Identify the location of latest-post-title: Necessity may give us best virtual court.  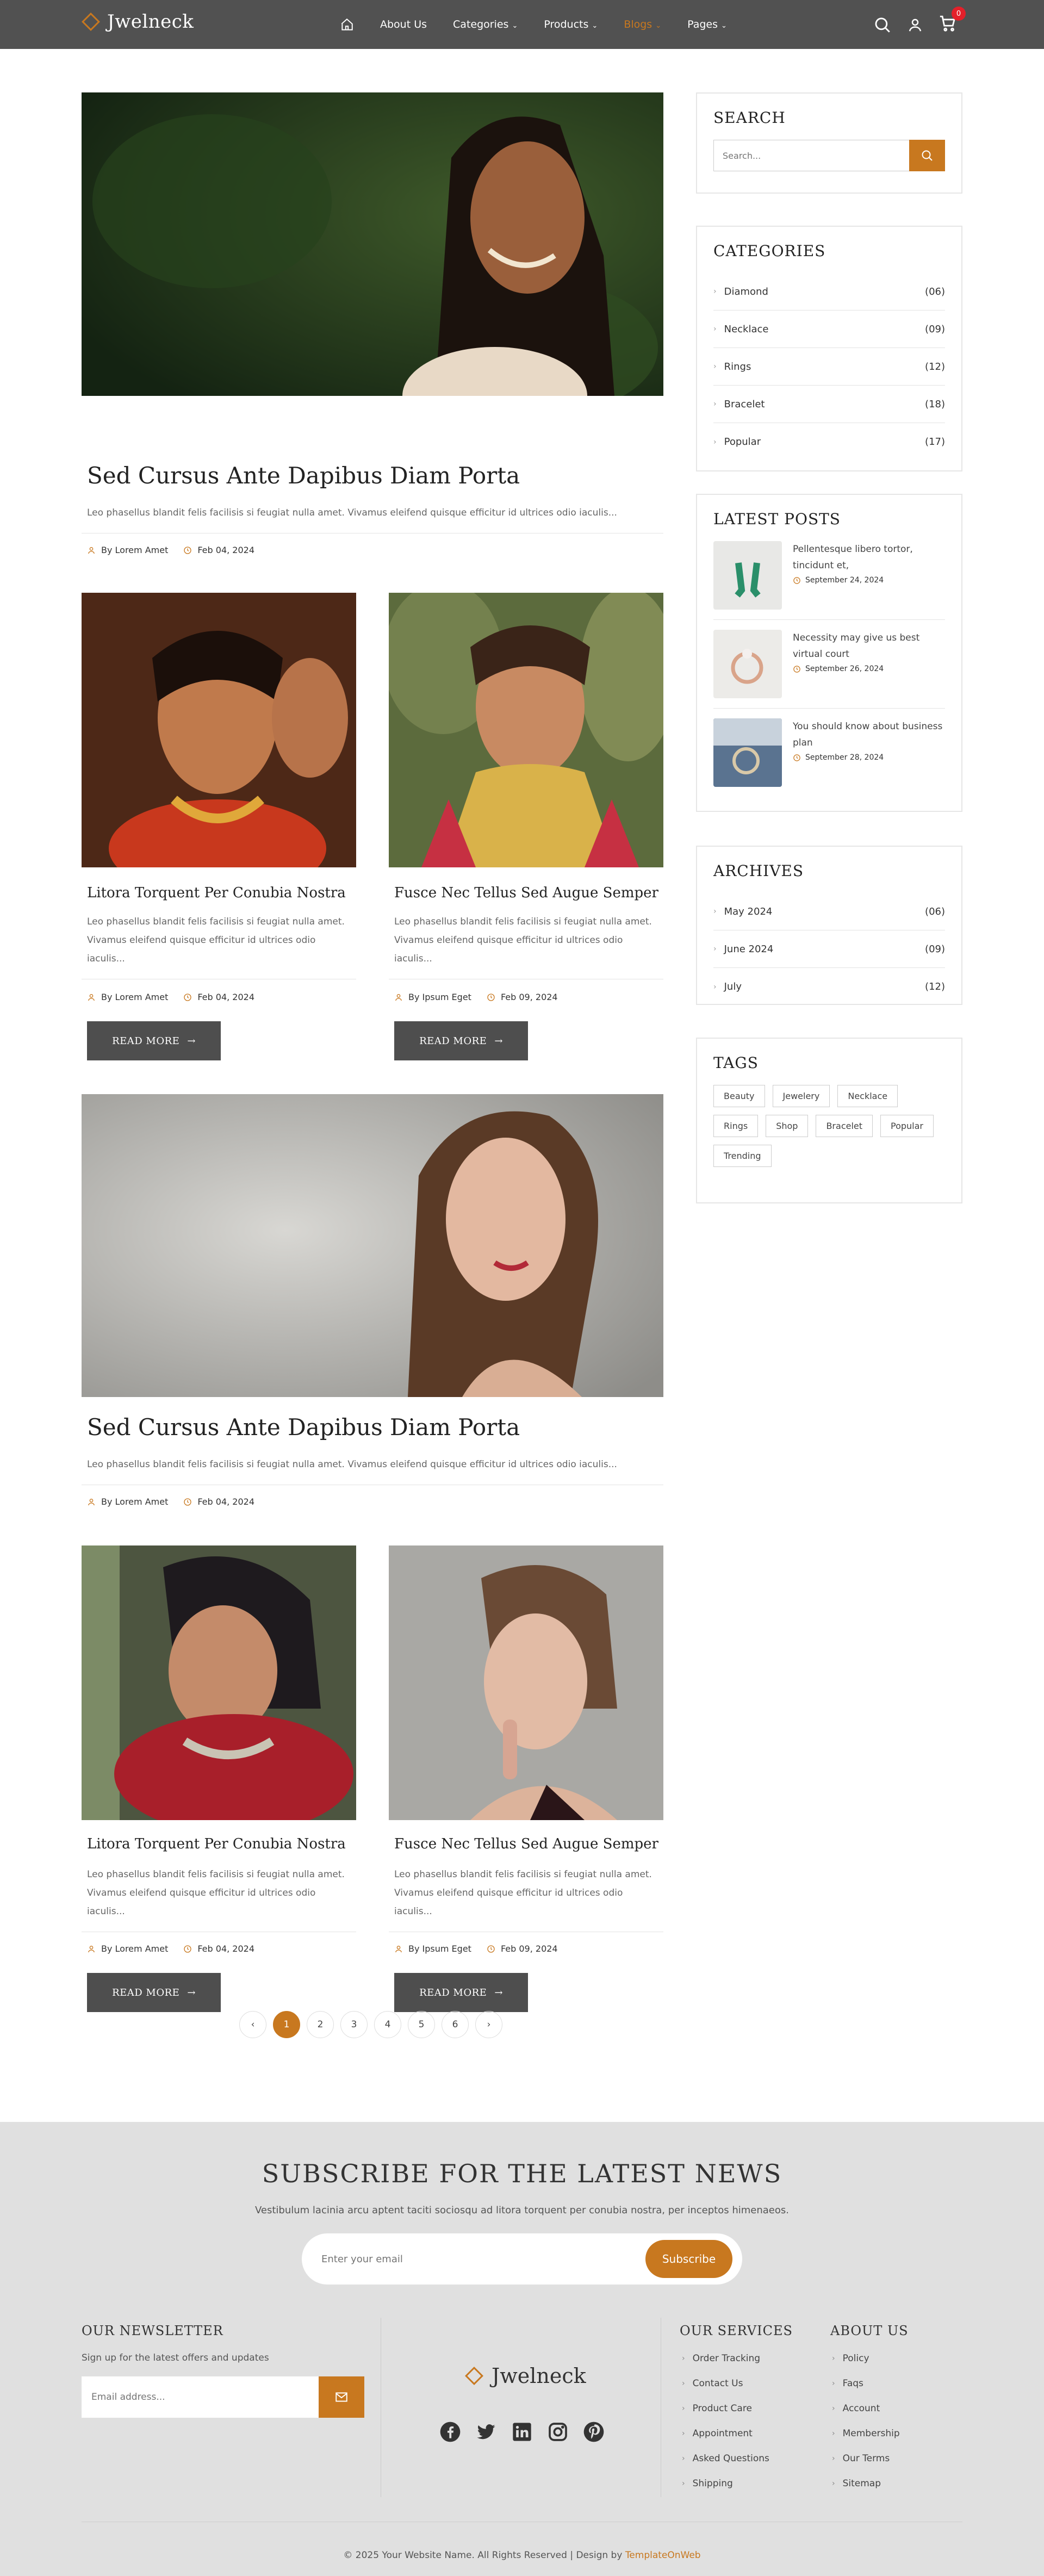
(856, 646).